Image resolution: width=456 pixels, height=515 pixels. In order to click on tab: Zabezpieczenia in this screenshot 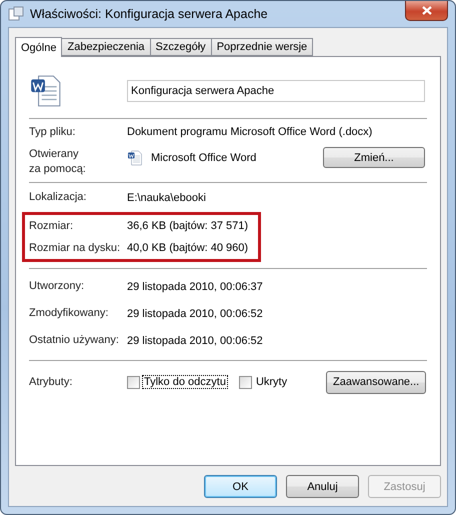, I will do `click(106, 47)`.